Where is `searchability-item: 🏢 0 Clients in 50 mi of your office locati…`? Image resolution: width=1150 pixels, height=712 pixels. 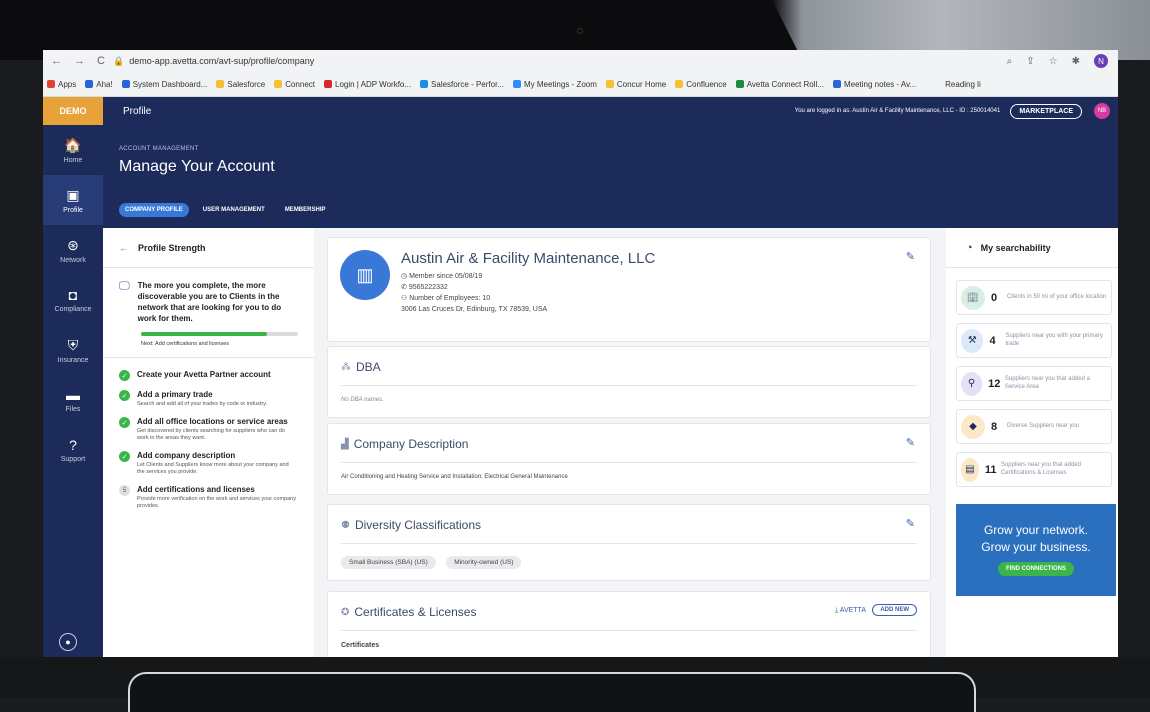
searchability-item: 🏢 0 Clients in 50 mi of your office locati… is located at coordinates (1034, 297).